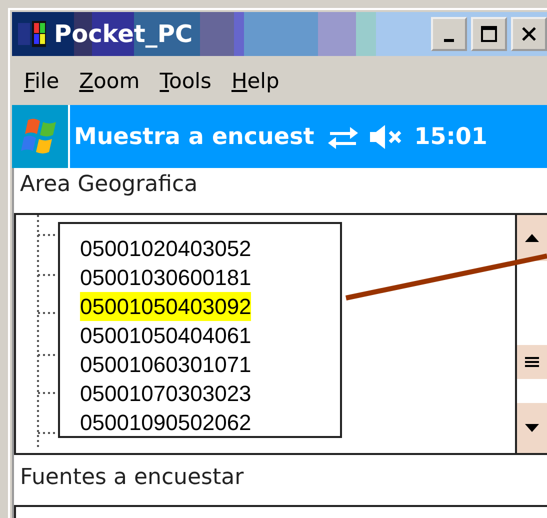  What do you see at coordinates (41, 136) in the screenshot?
I see `start-button` at bounding box center [41, 136].